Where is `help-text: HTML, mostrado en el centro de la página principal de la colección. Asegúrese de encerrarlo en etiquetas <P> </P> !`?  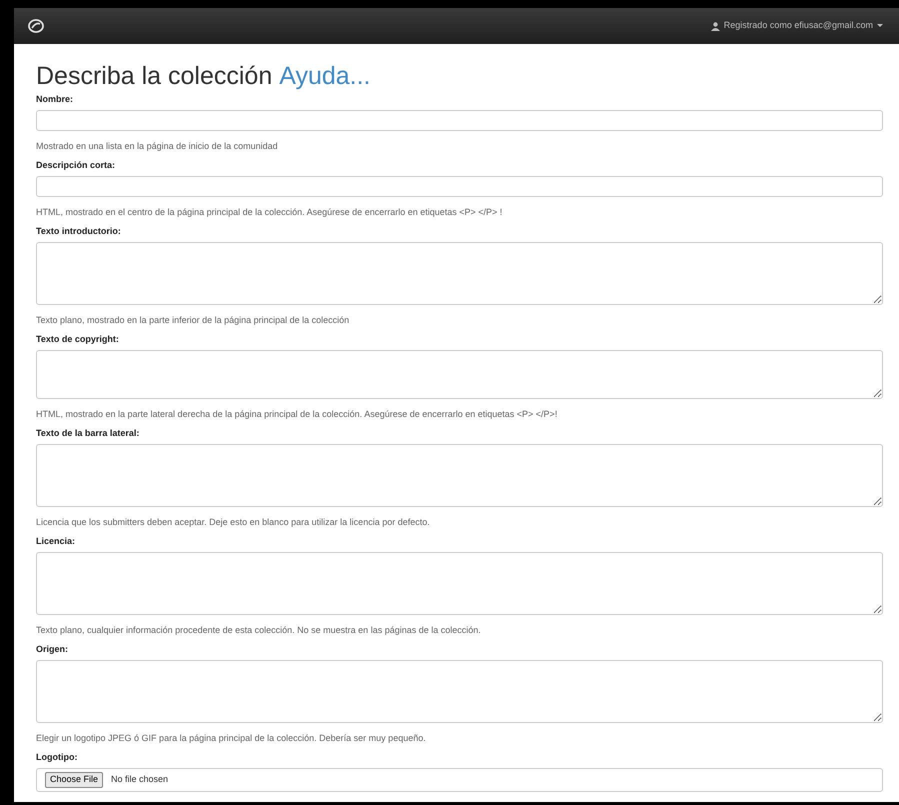 help-text: HTML, mostrado en el centro de la página principal de la colección. Asegúrese de encerrarlo en etiquetas <P> </P> ! is located at coordinates (270, 212).